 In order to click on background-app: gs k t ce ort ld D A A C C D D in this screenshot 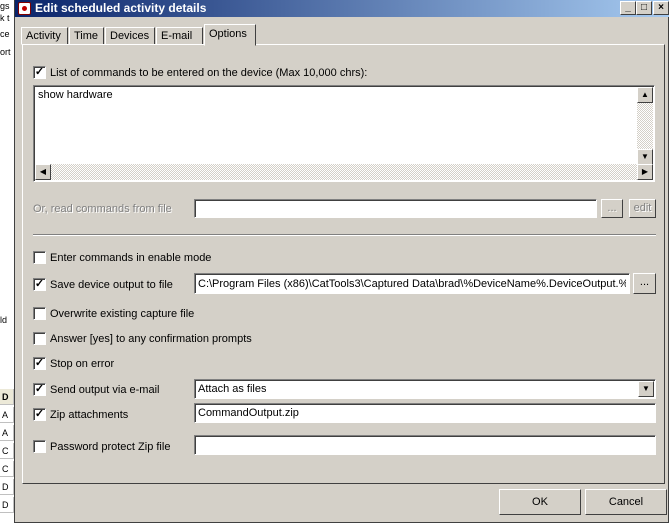, I will do `click(7, 261)`.